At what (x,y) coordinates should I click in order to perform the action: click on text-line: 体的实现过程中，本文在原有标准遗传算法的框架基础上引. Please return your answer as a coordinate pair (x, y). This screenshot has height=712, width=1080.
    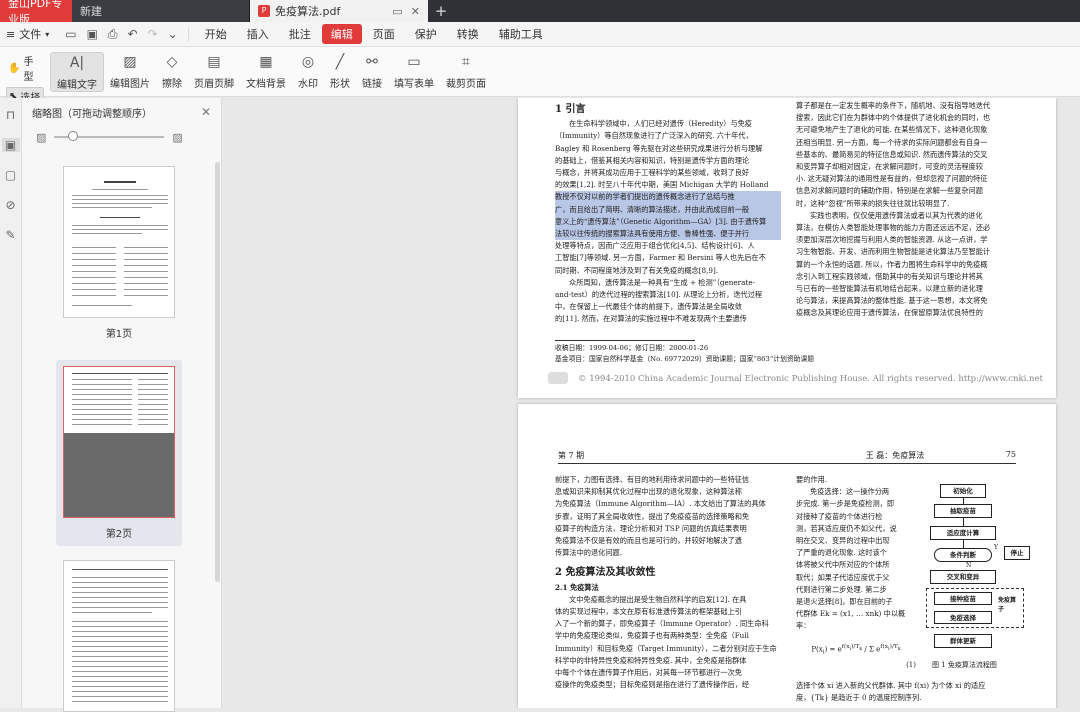
    Looking at the image, I should click on (671, 612).